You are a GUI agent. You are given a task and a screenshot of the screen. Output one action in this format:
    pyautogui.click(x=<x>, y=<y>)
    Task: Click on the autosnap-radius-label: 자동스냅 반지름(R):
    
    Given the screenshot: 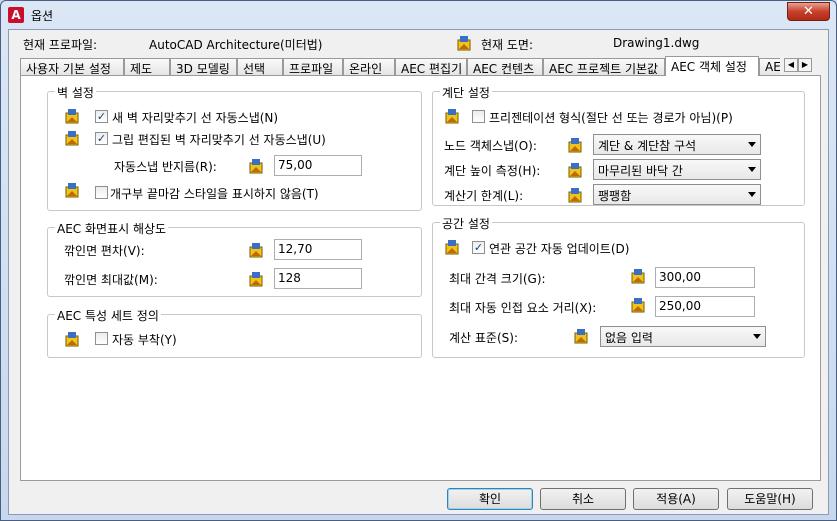 What is the action you would take?
    pyautogui.click(x=165, y=167)
    